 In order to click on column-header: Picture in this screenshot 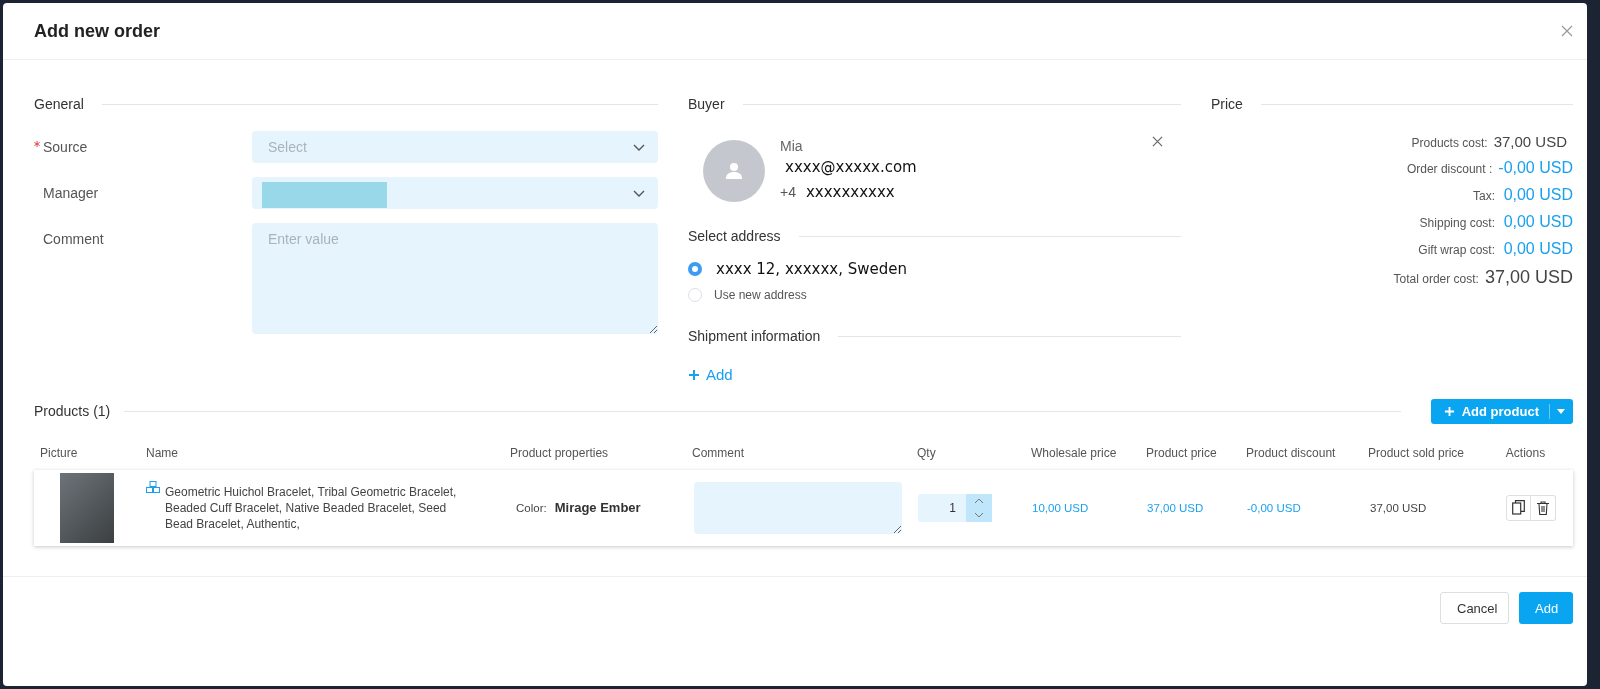, I will do `click(59, 452)`.